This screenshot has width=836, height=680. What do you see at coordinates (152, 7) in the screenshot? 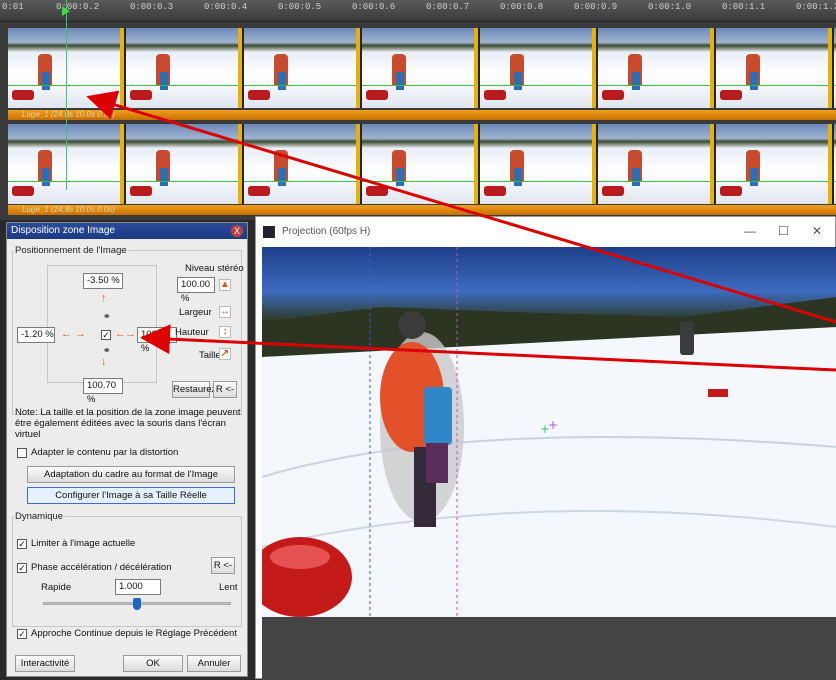
I see `ruler-label: 0:00:0.3` at bounding box center [152, 7].